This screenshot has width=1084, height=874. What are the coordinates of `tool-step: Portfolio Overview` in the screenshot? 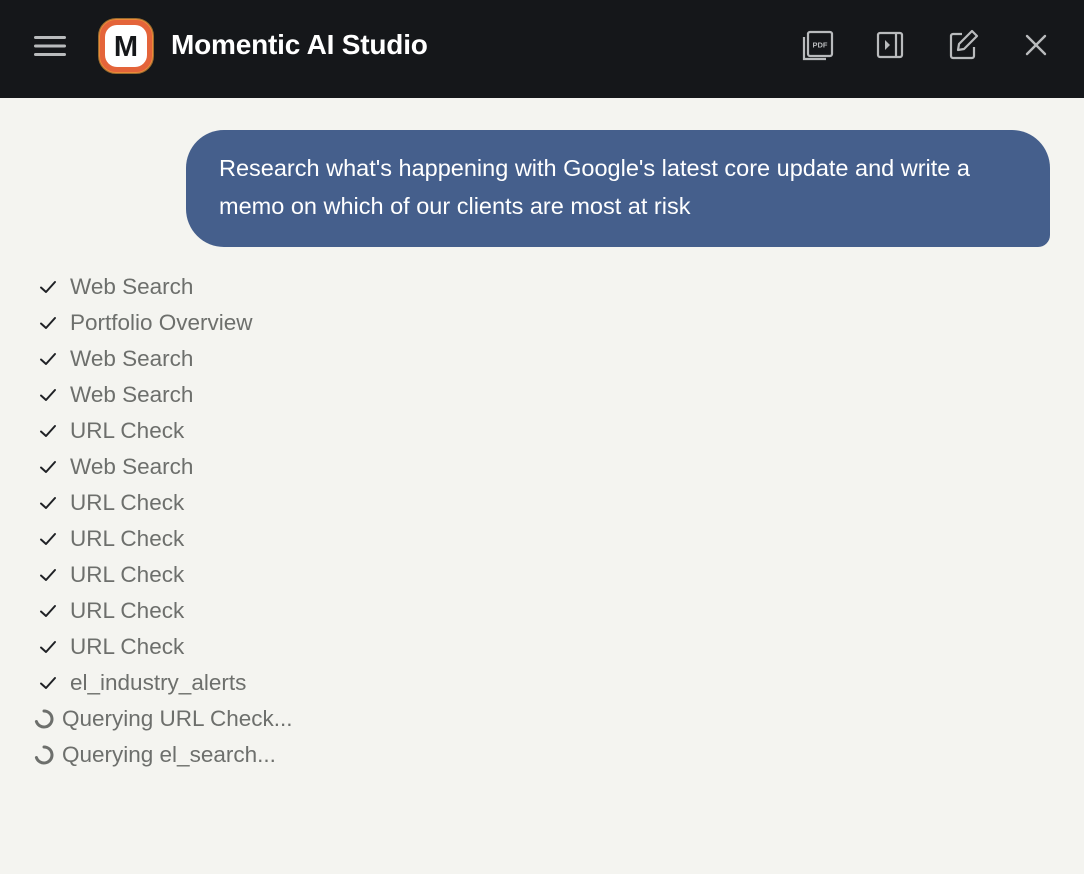 It's located at (300, 323).